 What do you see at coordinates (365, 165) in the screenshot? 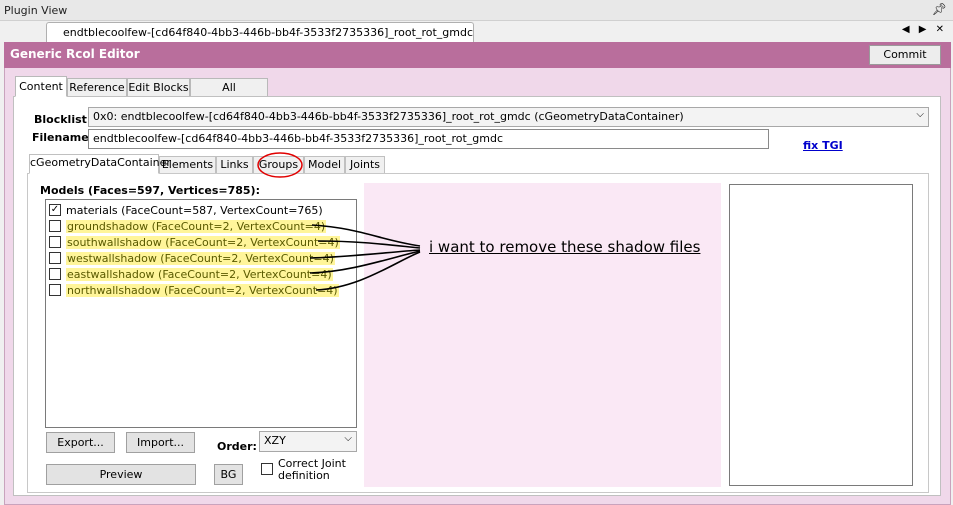
I see `tab-joints: Joints` at bounding box center [365, 165].